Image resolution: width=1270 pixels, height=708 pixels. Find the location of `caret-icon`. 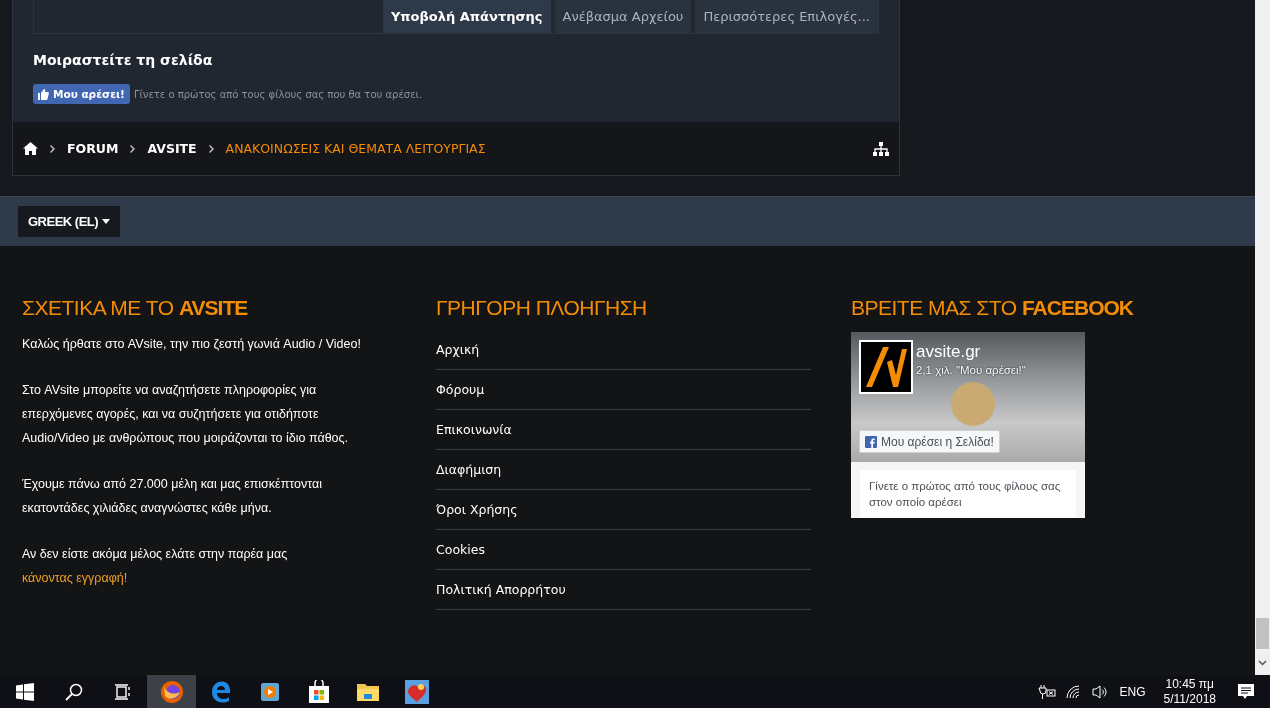

caret-icon is located at coordinates (106, 221).